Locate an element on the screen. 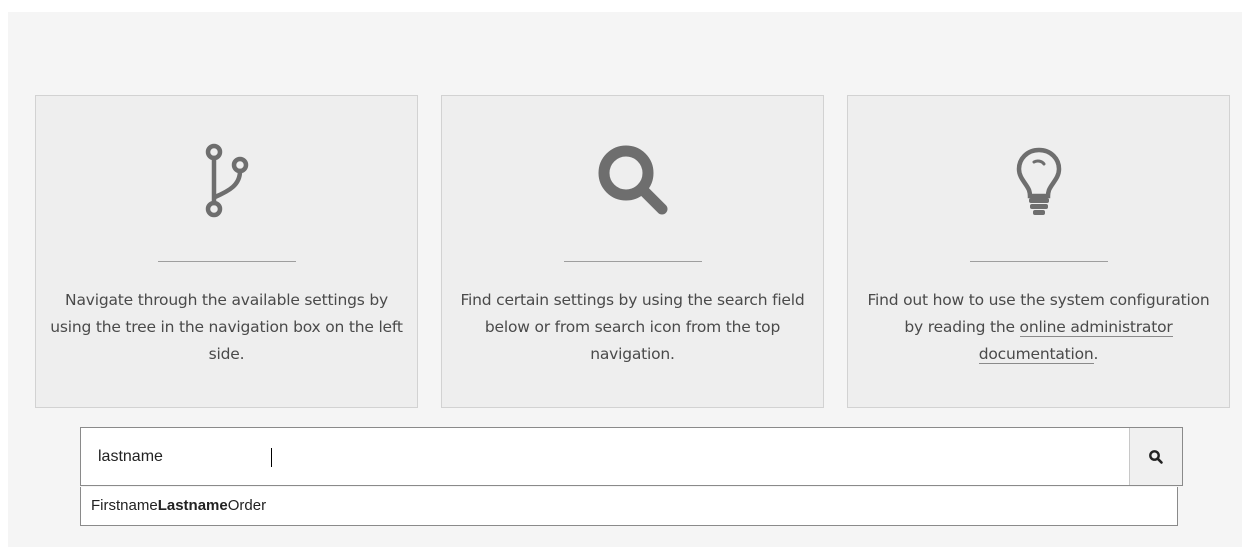 The height and width of the screenshot is (547, 1250). suggestion-item: FirstnameLastnameOrder is located at coordinates (178, 505).